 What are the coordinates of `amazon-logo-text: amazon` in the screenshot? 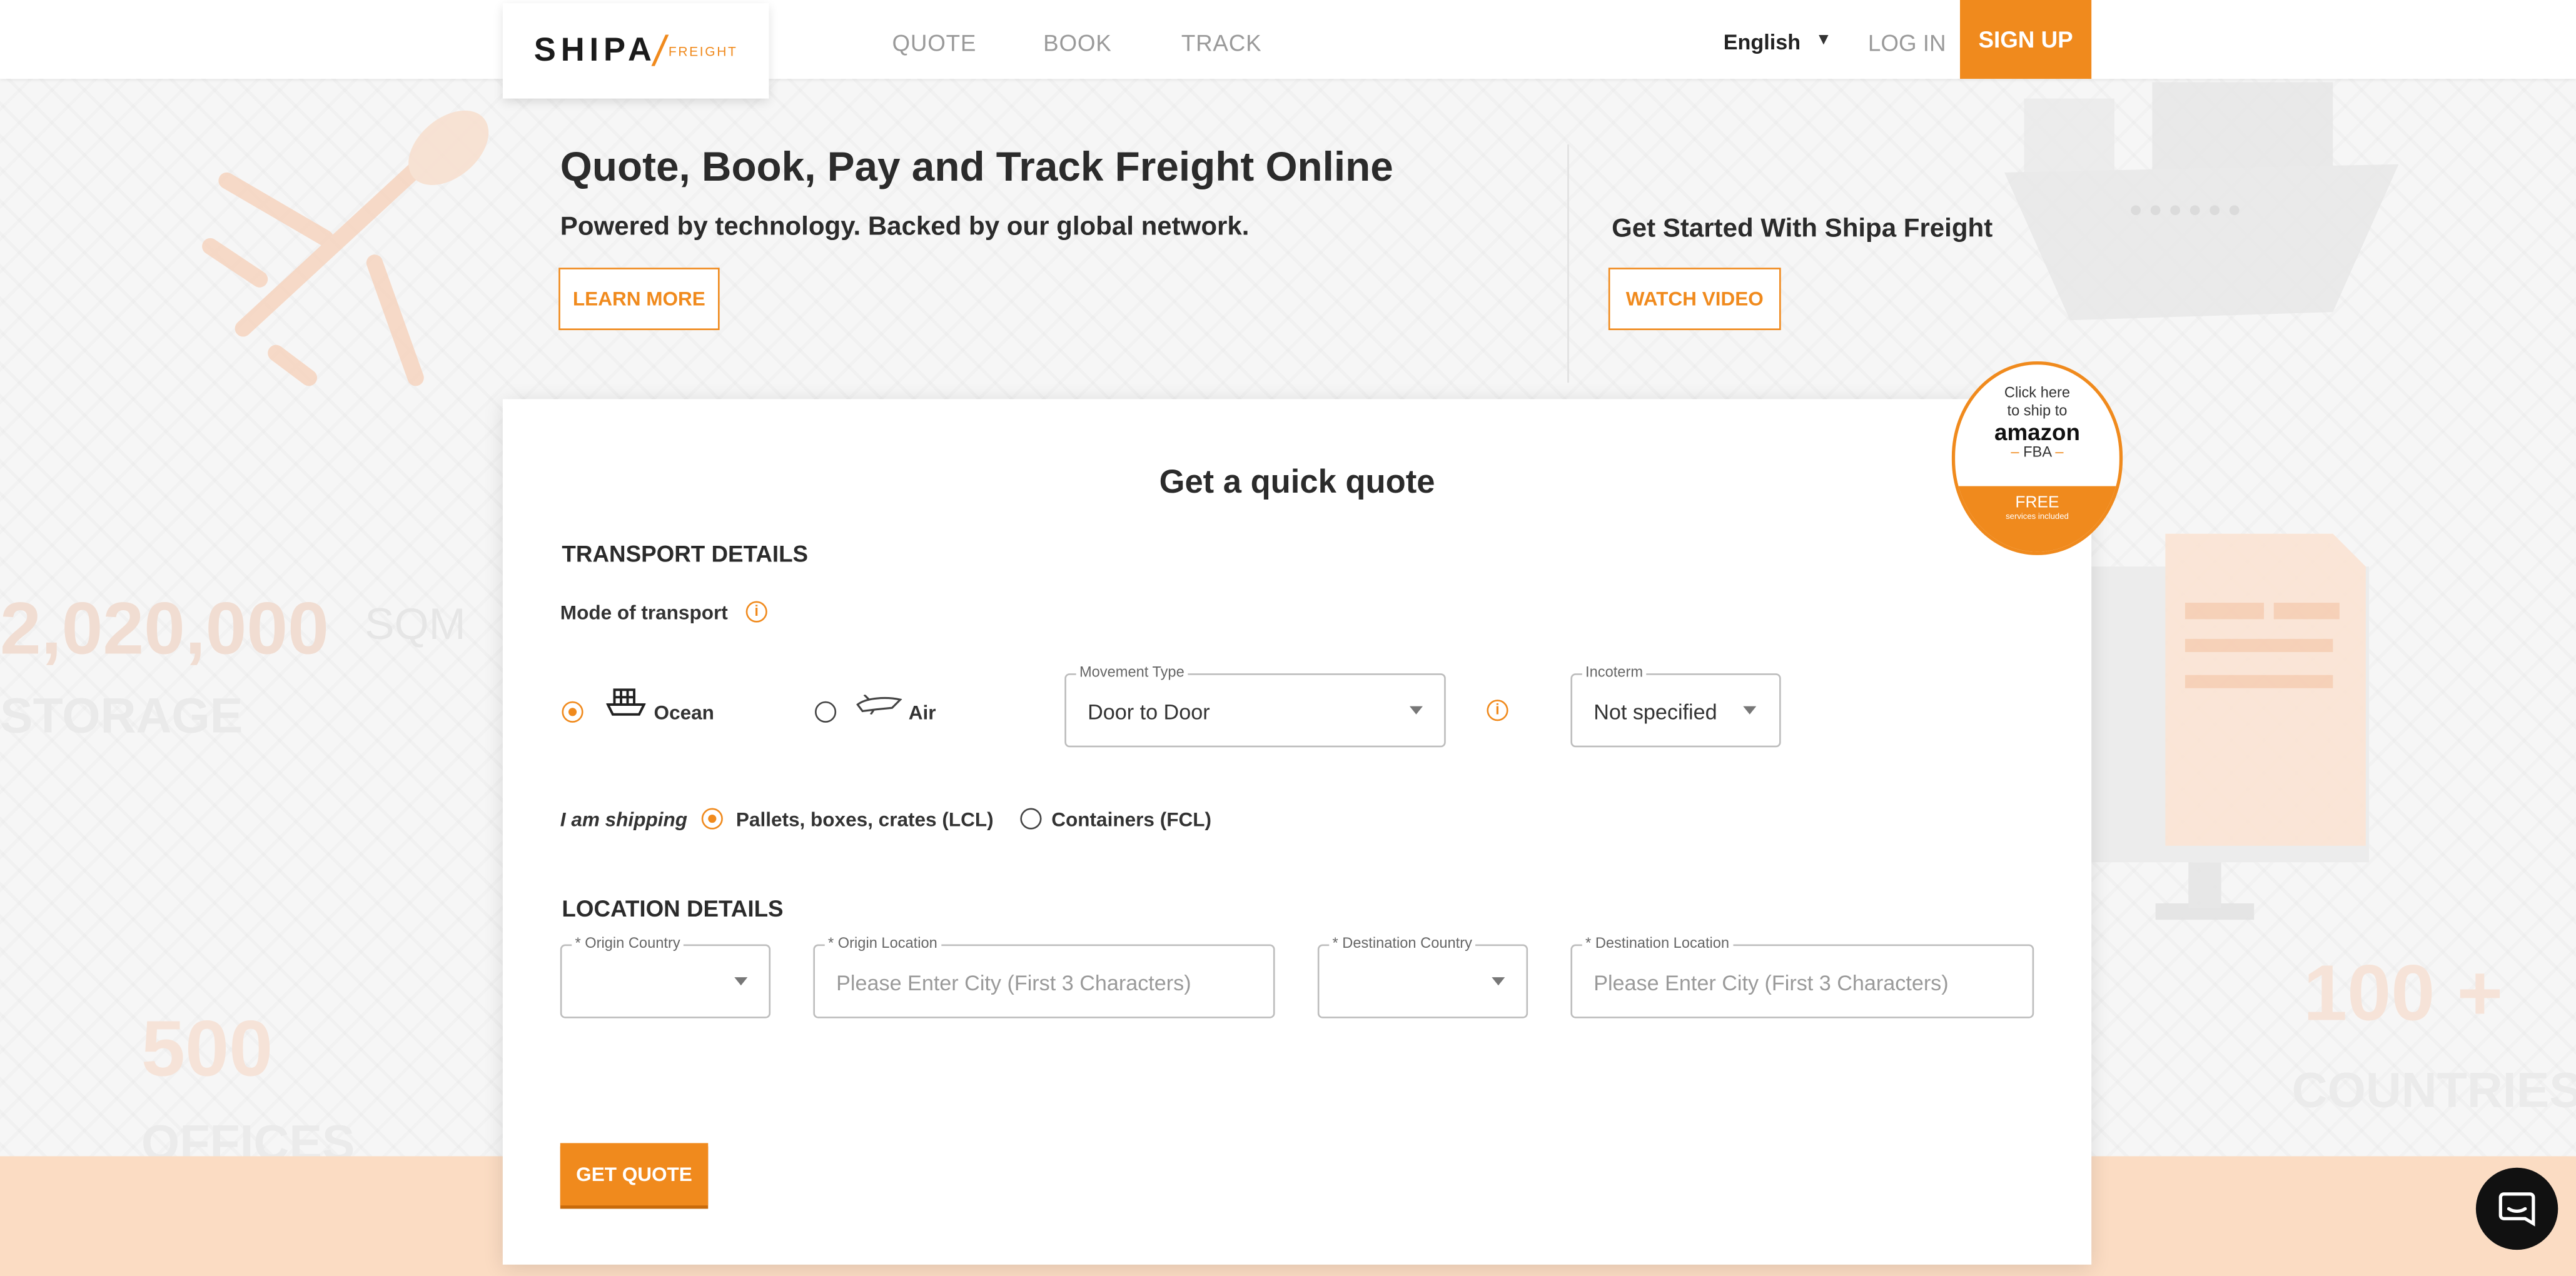 It's located at (2037, 432).